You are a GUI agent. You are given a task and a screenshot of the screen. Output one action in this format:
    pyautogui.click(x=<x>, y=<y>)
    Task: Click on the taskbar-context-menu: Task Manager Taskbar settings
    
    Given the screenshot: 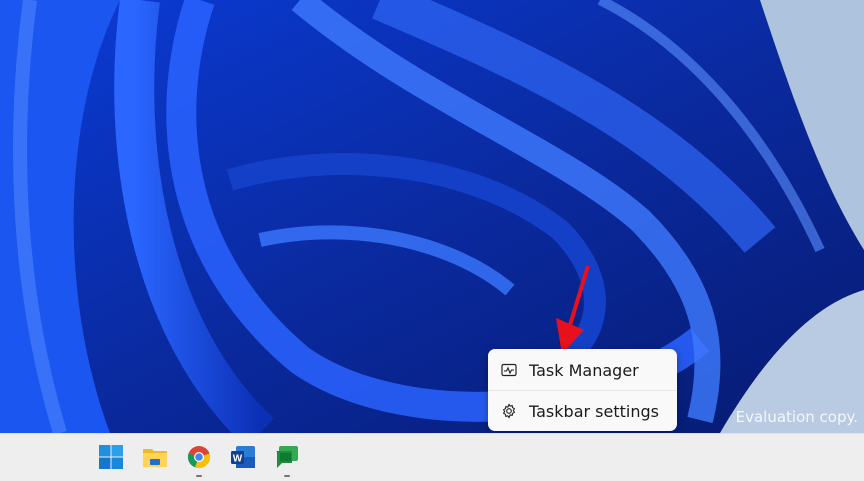 What is the action you would take?
    pyautogui.click(x=582, y=390)
    